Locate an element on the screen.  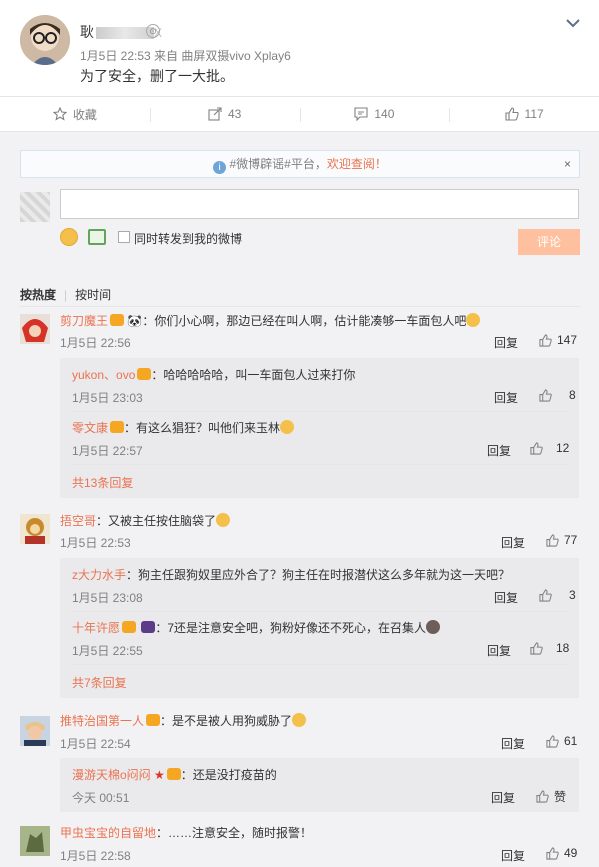
comment-like-button: 77 is located at coordinates (561, 540).